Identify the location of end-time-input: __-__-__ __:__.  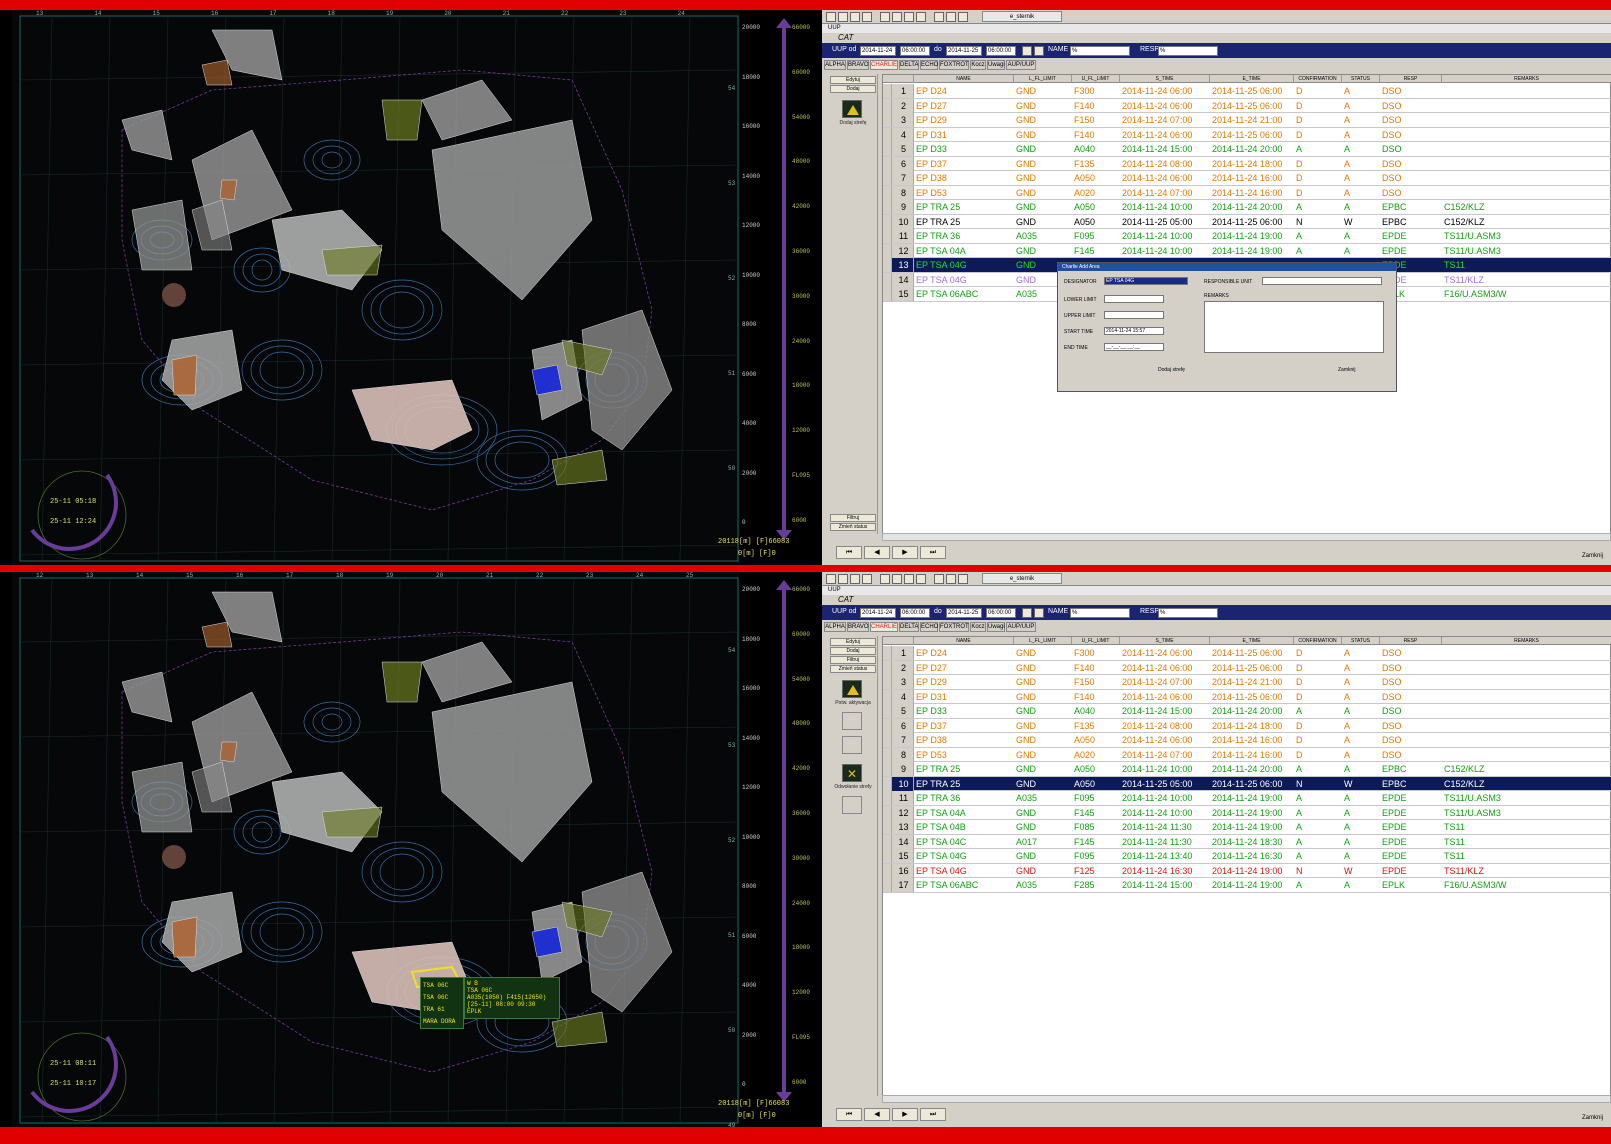
(1134, 347).